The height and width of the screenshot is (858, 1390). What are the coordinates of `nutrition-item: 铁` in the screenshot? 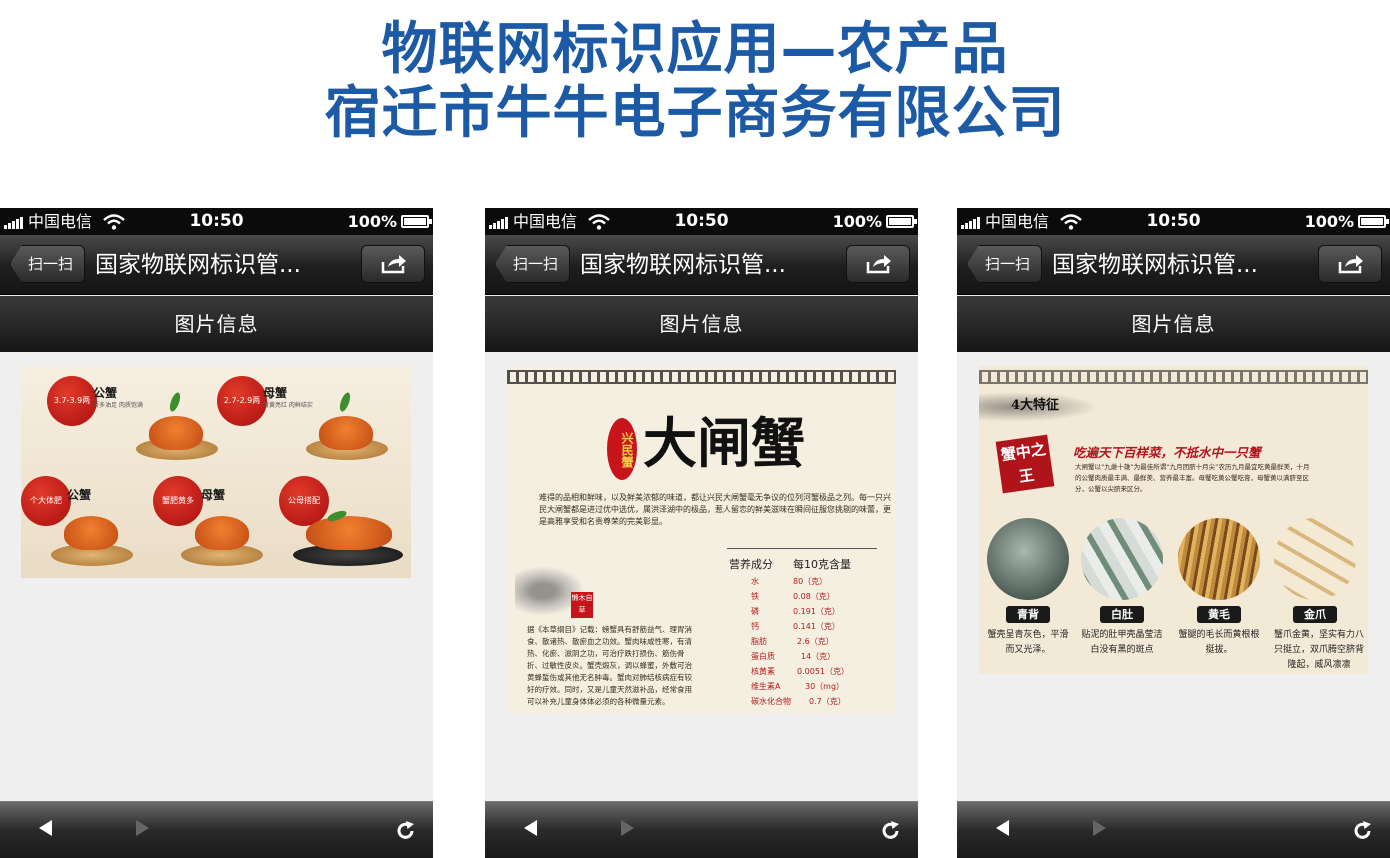 It's located at (755, 596).